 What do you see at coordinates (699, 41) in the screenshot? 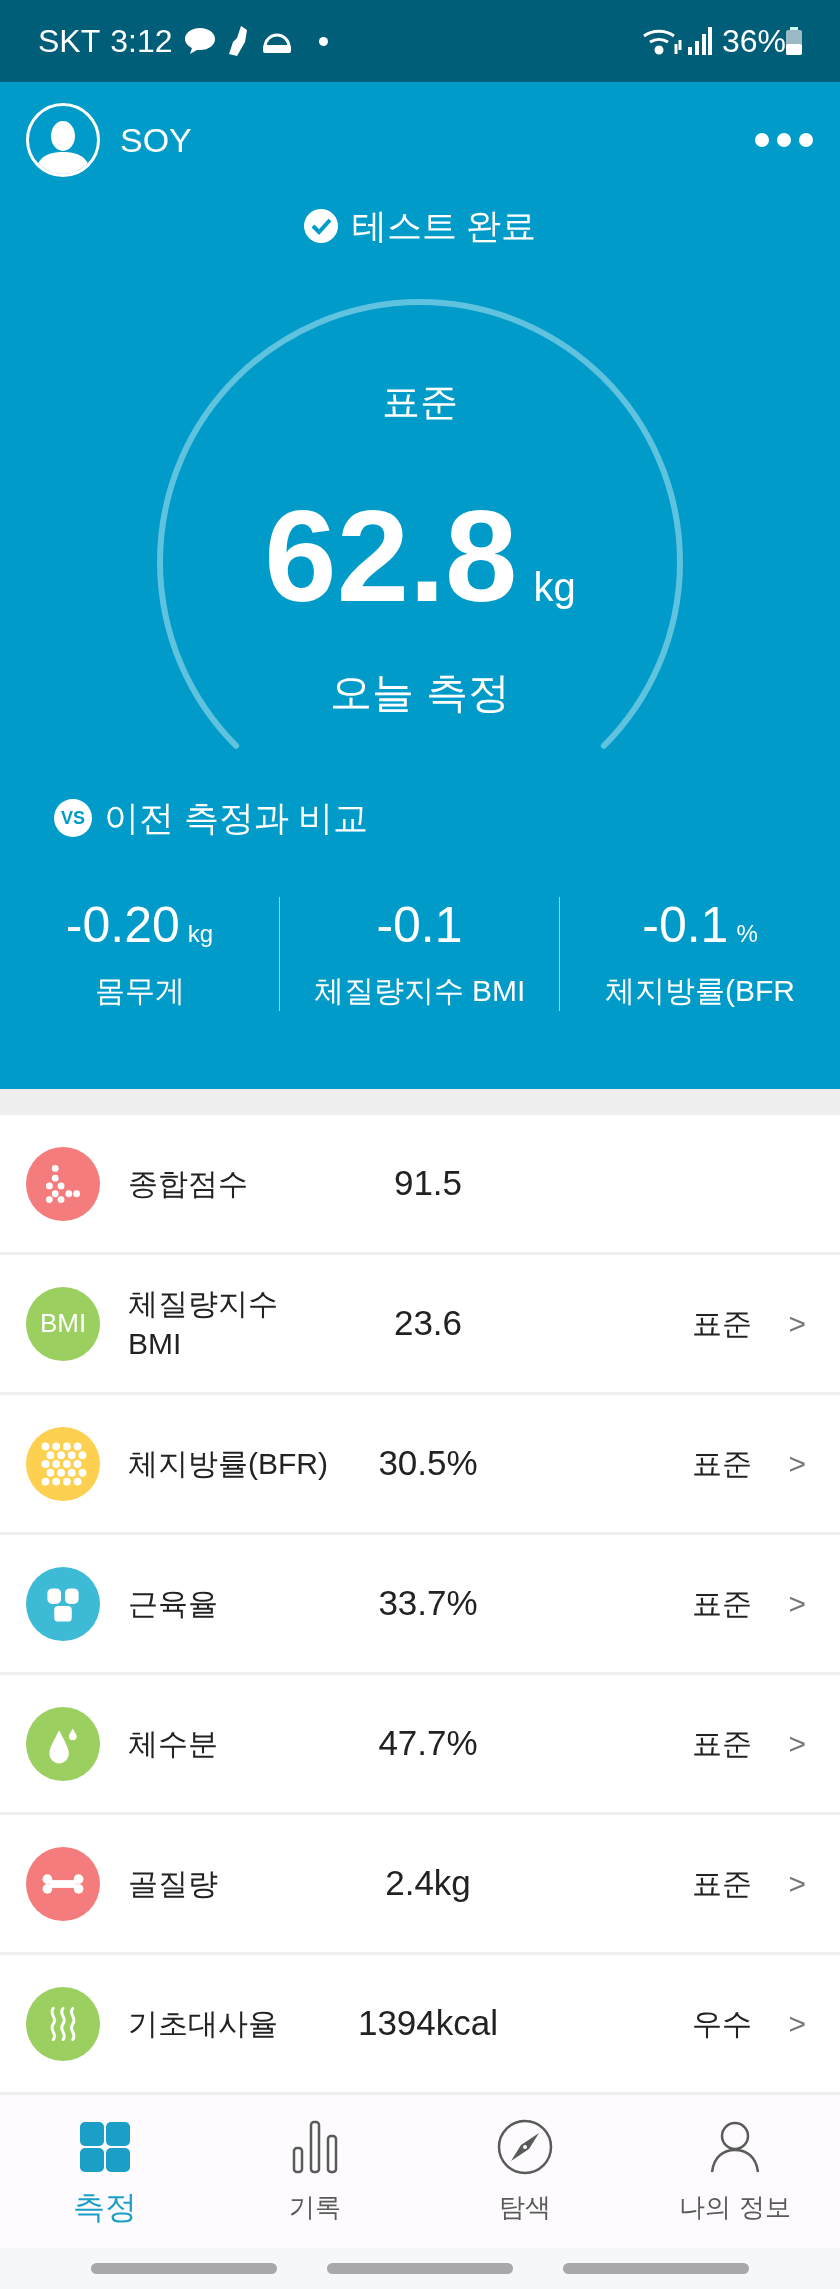
I see `signal-icon` at bounding box center [699, 41].